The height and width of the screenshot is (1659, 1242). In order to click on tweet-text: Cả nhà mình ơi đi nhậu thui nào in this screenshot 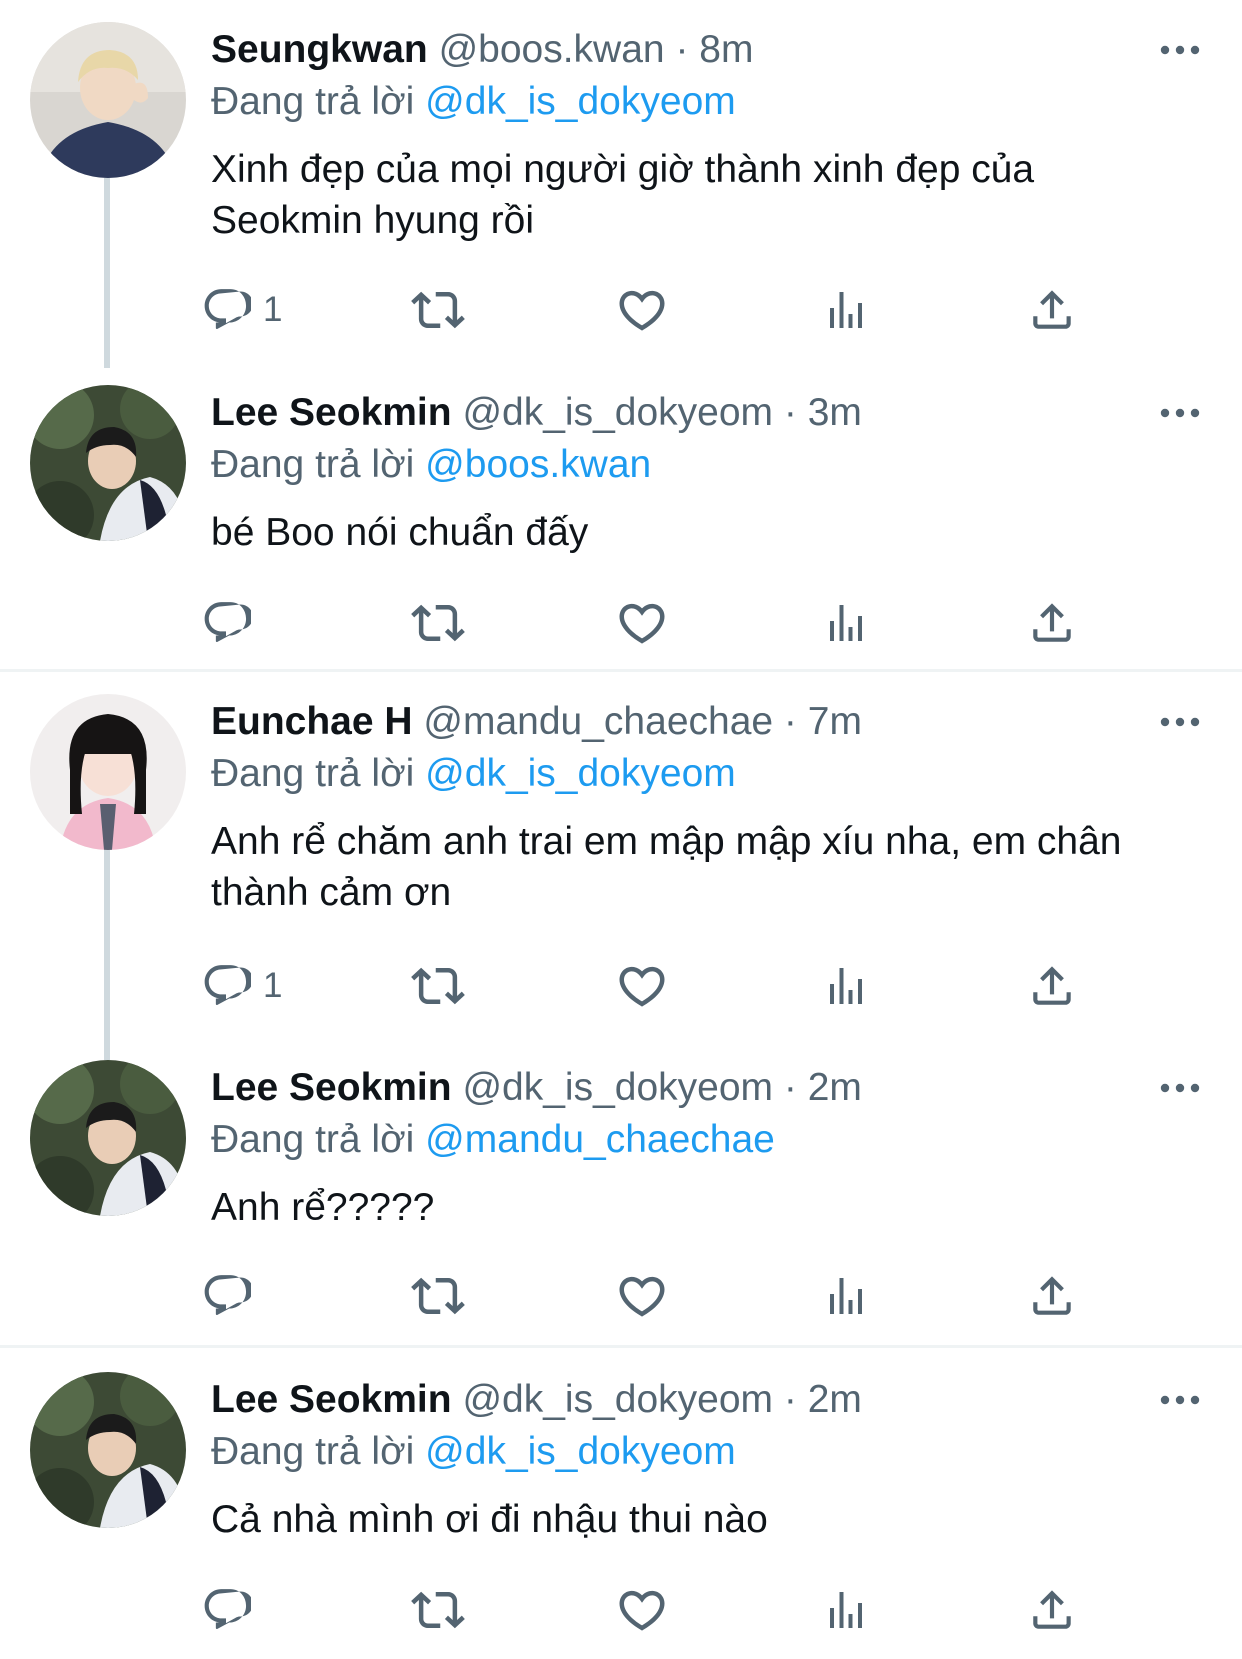, I will do `click(489, 1519)`.